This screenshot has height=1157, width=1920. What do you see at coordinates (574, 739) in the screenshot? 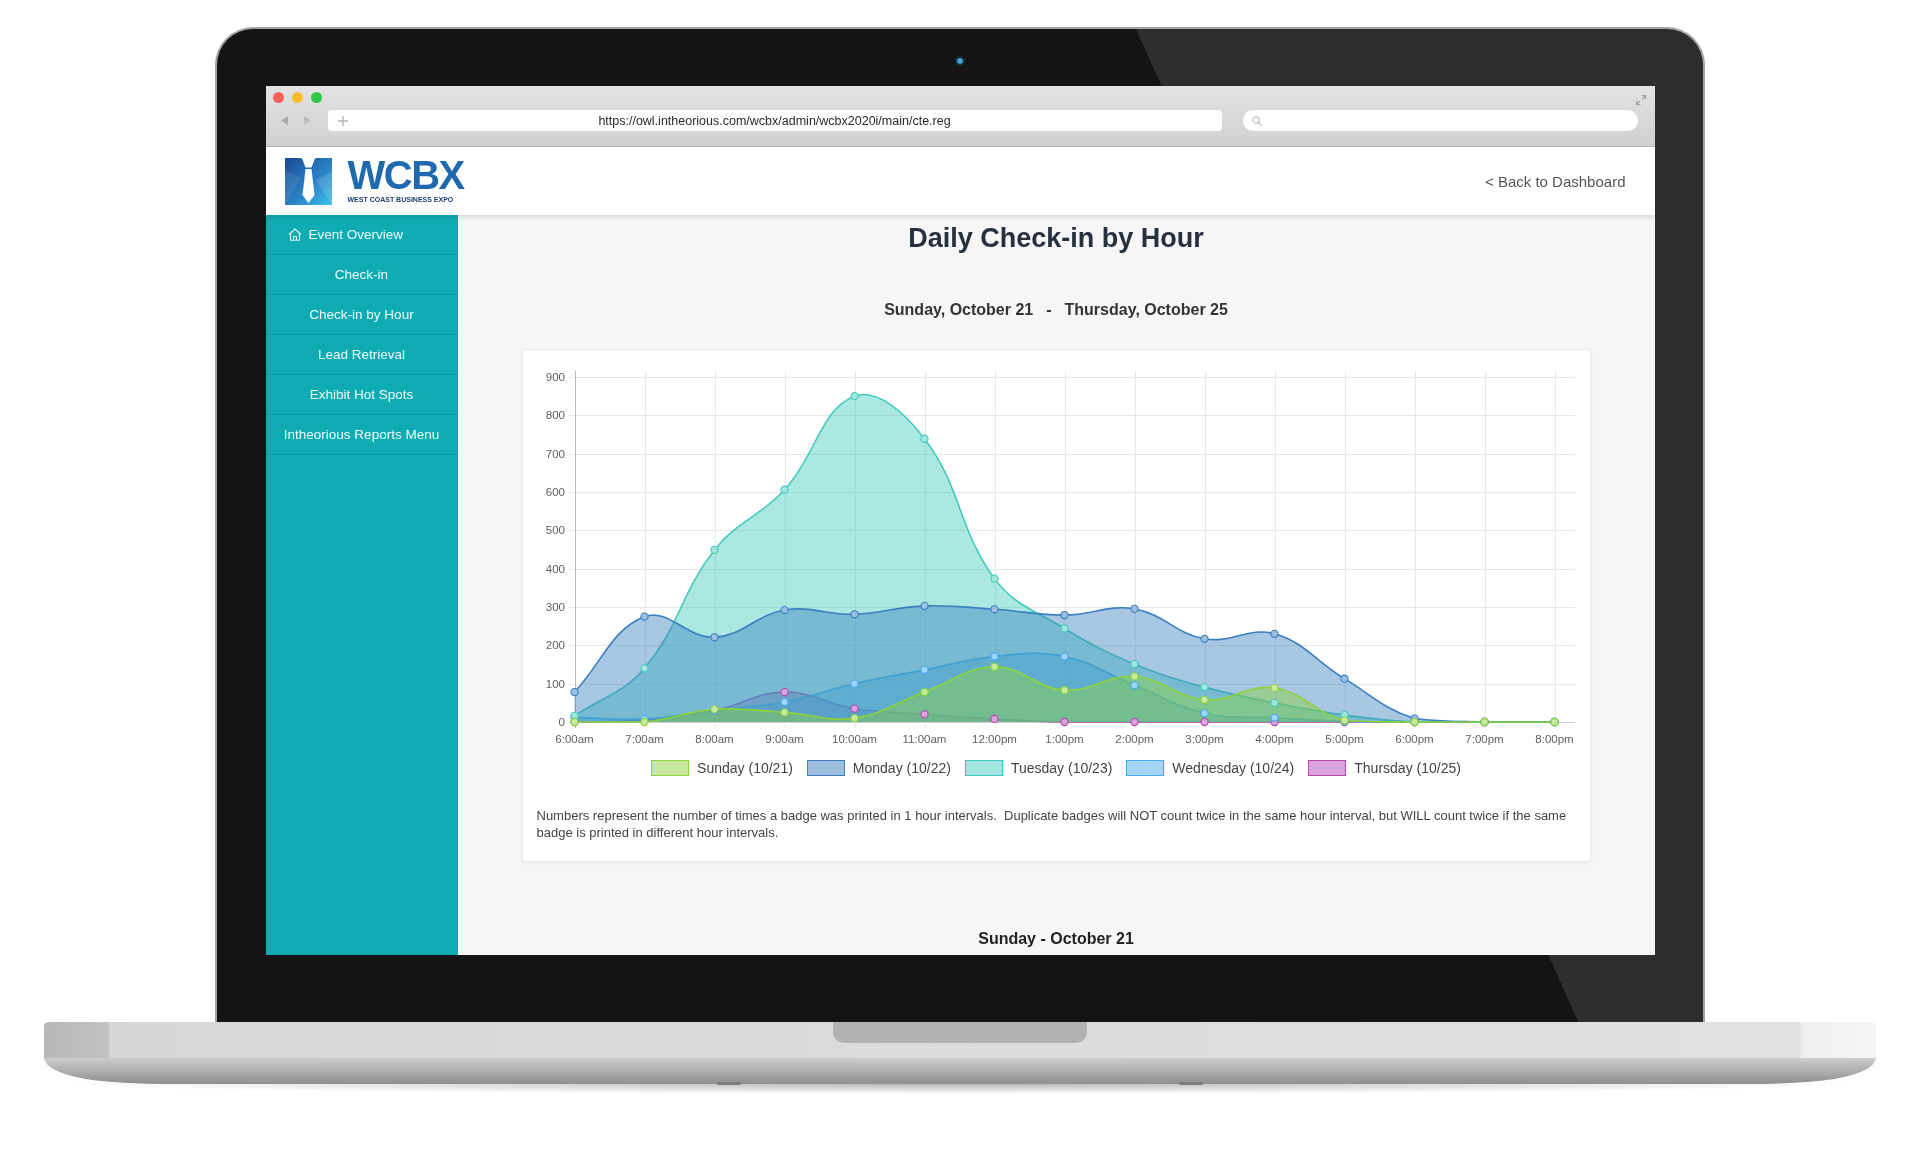
I see `x-tick-label: 6:00am` at bounding box center [574, 739].